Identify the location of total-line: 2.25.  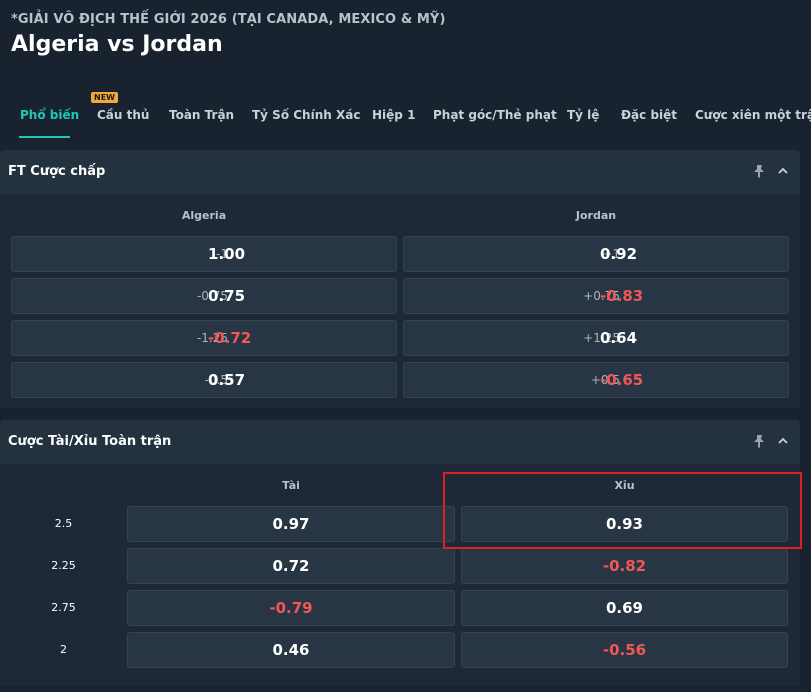
(63, 565).